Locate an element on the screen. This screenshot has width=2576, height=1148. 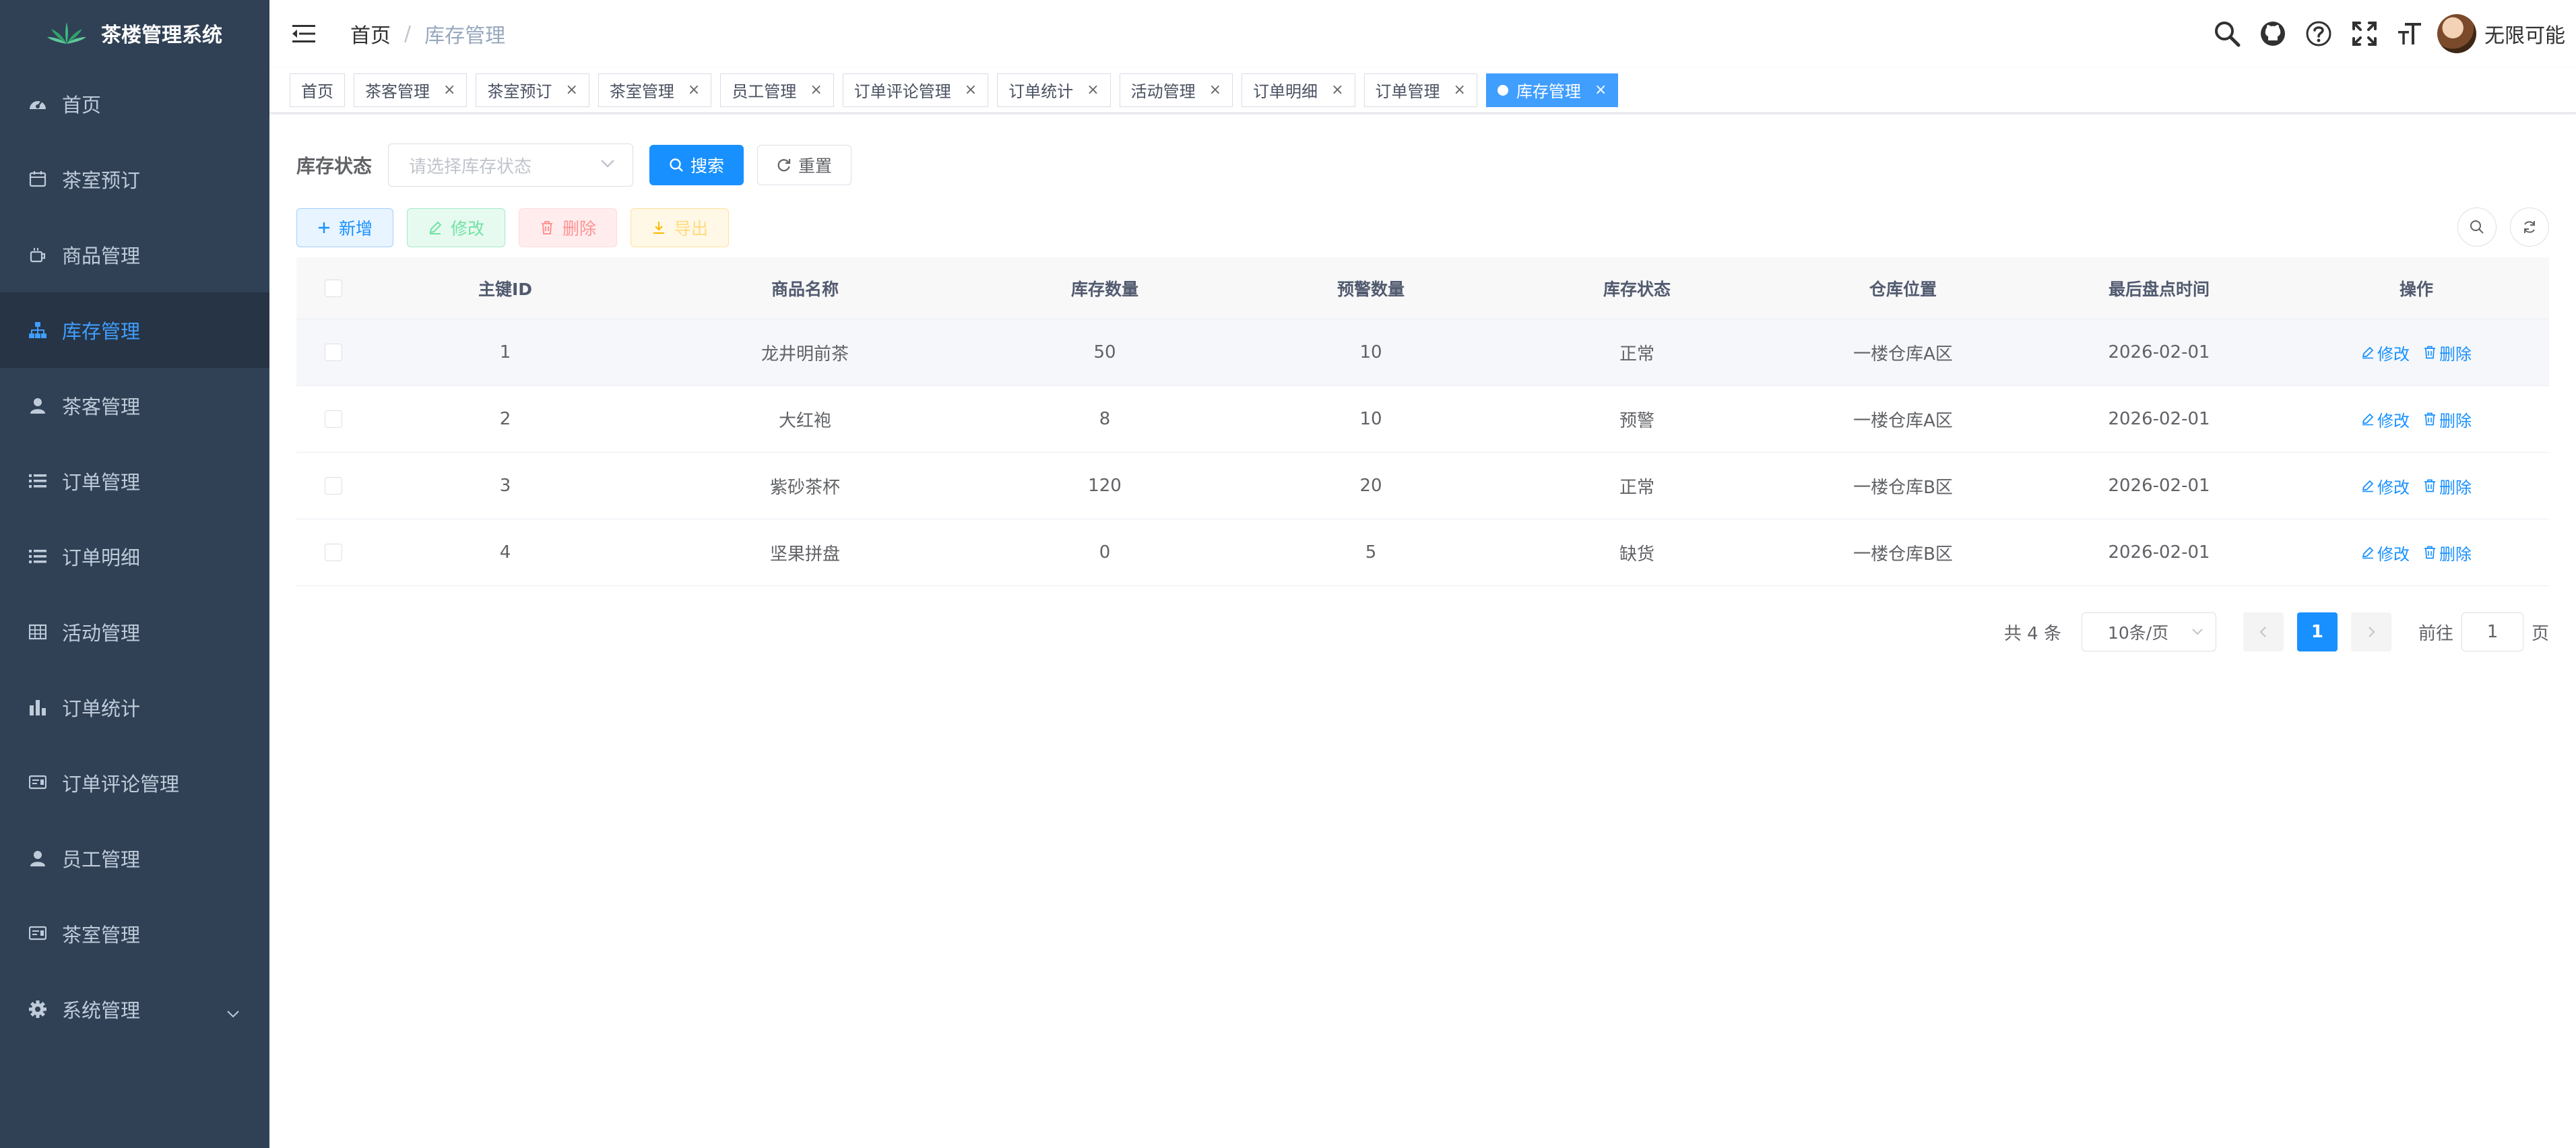
breadcrumb-home: 首页 is located at coordinates (371, 34).